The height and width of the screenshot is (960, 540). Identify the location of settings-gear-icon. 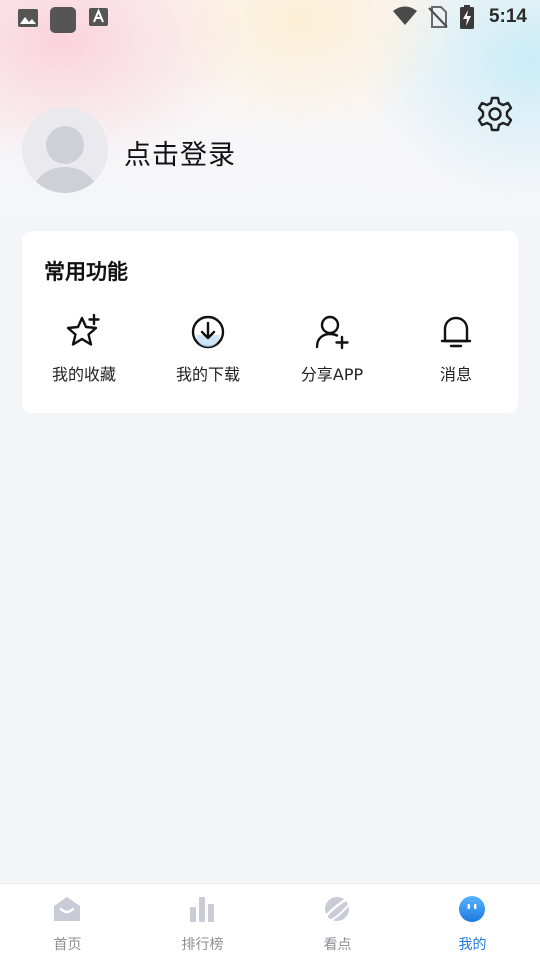
(495, 114).